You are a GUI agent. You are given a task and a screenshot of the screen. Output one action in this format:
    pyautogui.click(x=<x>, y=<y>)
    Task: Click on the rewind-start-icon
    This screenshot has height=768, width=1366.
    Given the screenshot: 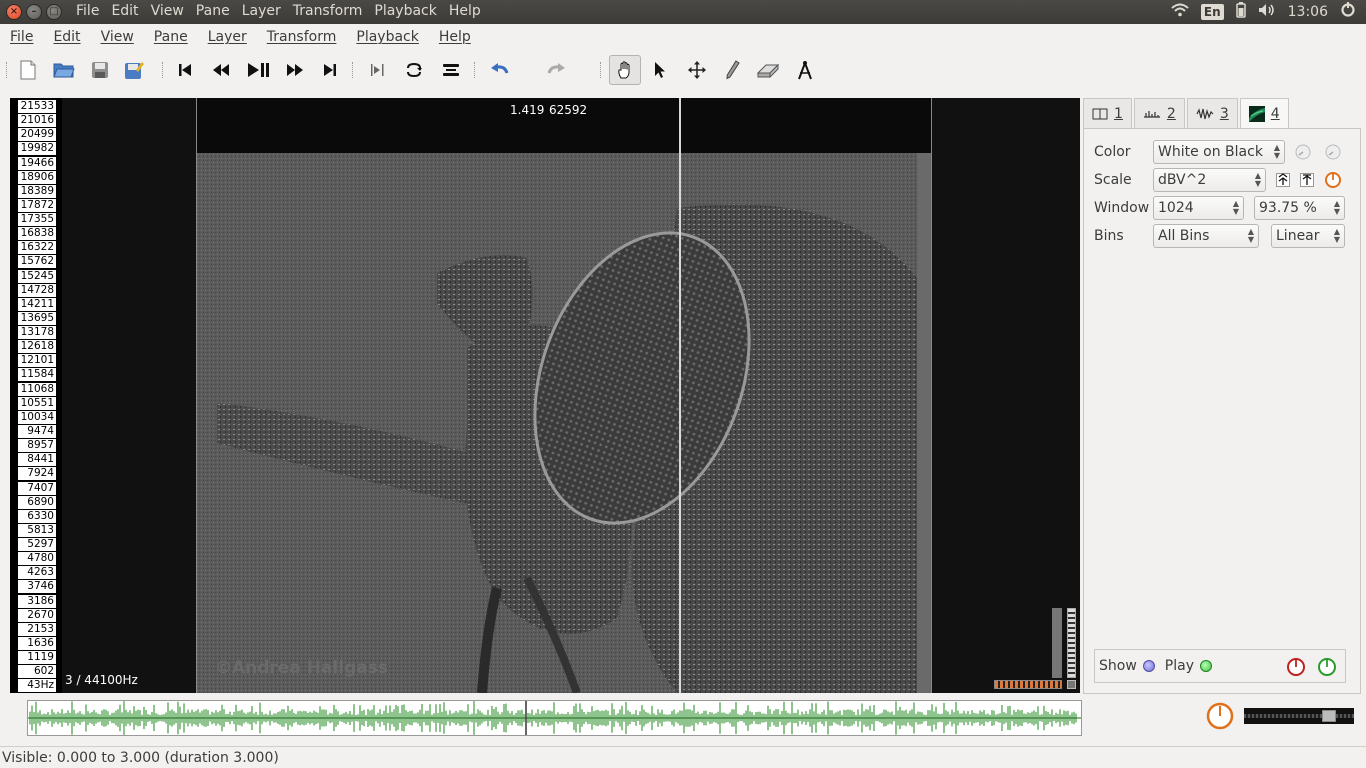 What is the action you would take?
    pyautogui.click(x=185, y=70)
    